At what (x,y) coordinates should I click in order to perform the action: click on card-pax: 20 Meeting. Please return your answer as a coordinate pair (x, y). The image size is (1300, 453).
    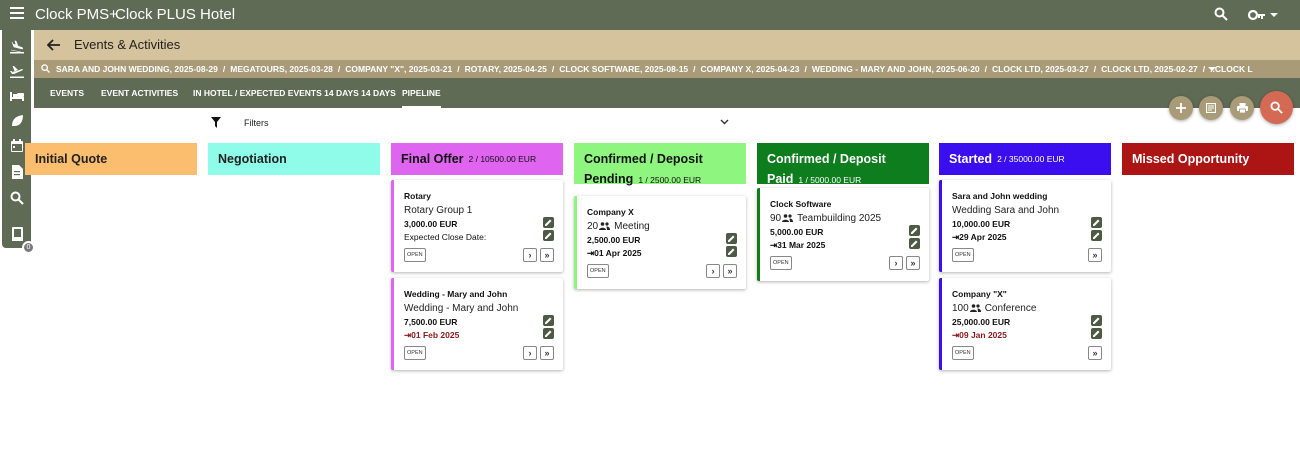
    Looking at the image, I should click on (618, 226).